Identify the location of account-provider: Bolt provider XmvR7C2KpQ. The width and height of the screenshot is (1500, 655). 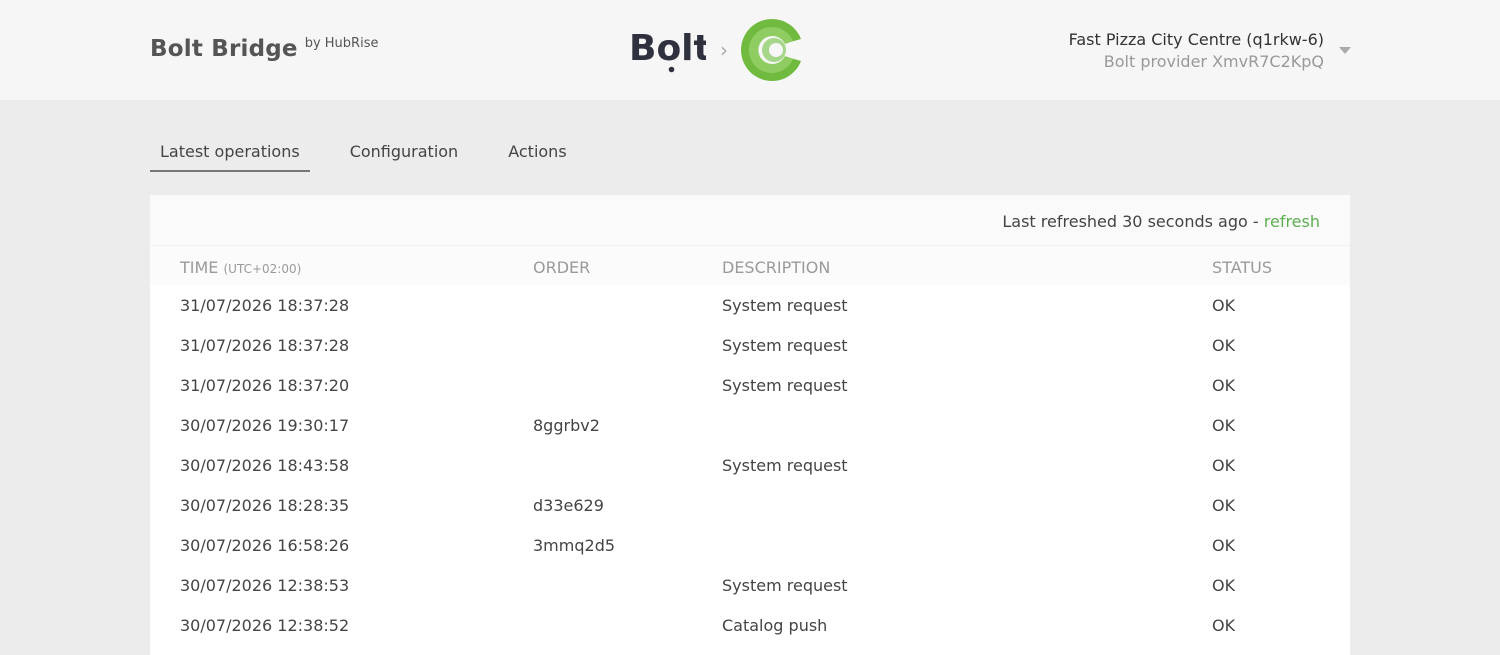
(1213, 61).